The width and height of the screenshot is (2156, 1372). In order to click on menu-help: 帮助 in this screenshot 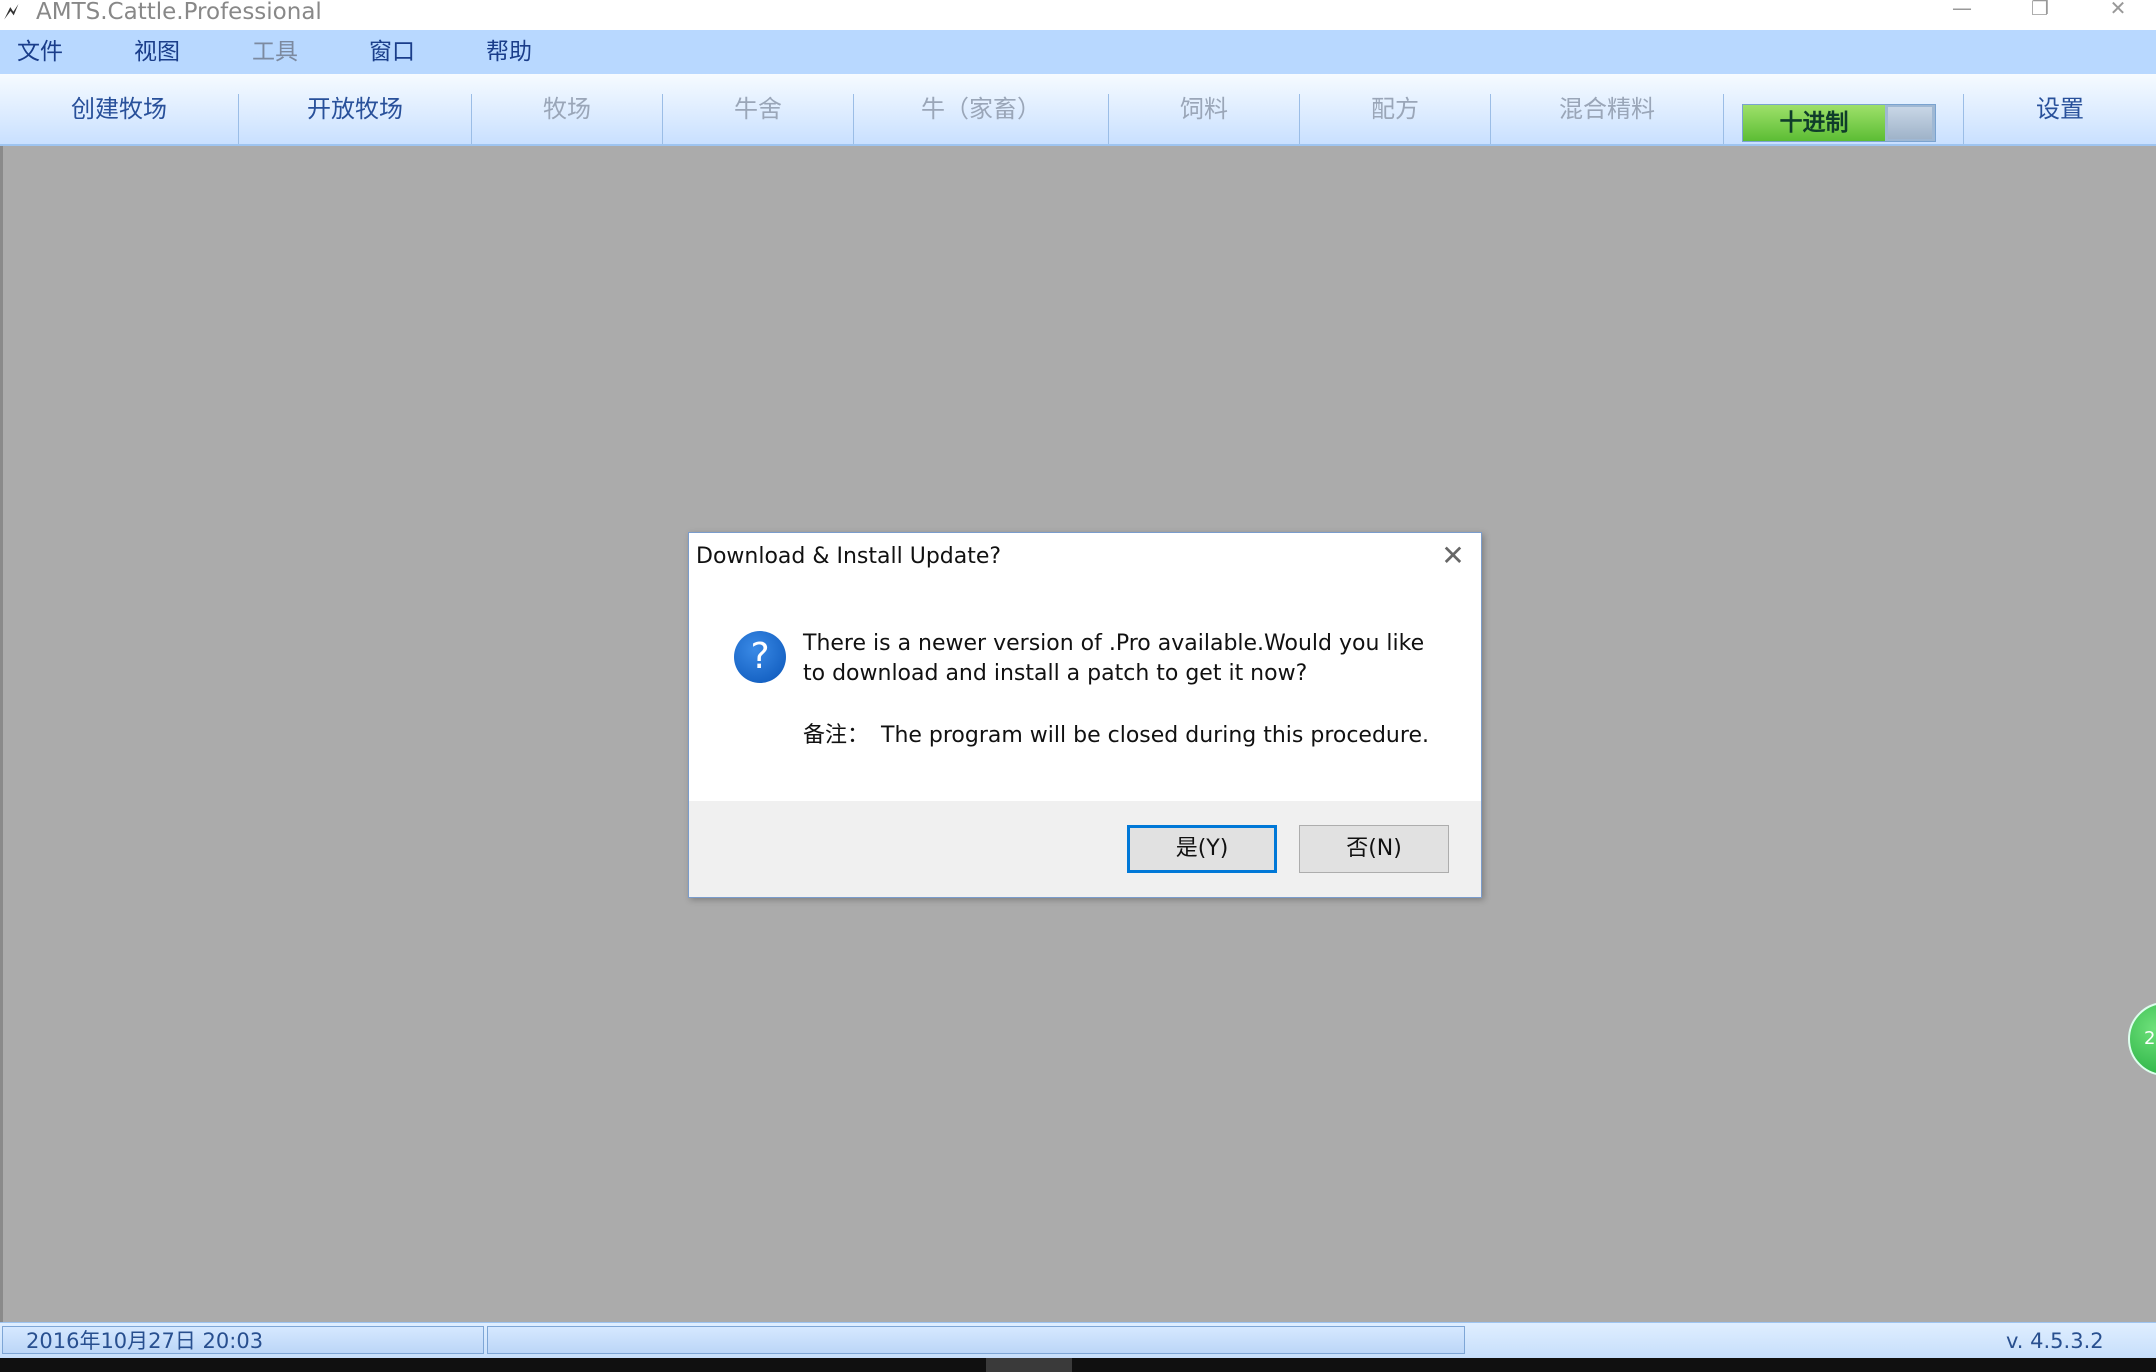, I will do `click(509, 52)`.